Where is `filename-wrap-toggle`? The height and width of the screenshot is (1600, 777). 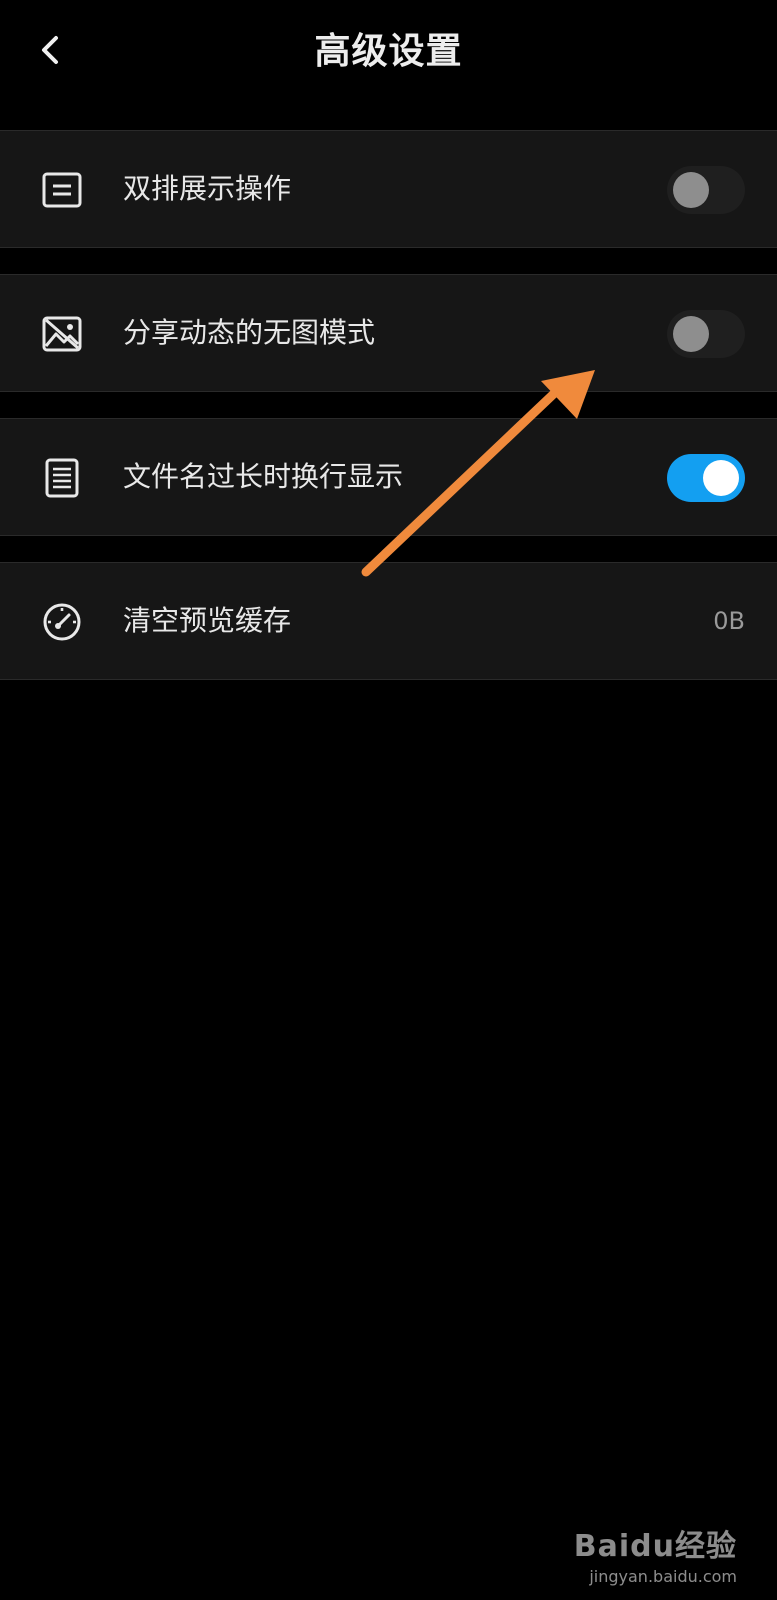 filename-wrap-toggle is located at coordinates (706, 478).